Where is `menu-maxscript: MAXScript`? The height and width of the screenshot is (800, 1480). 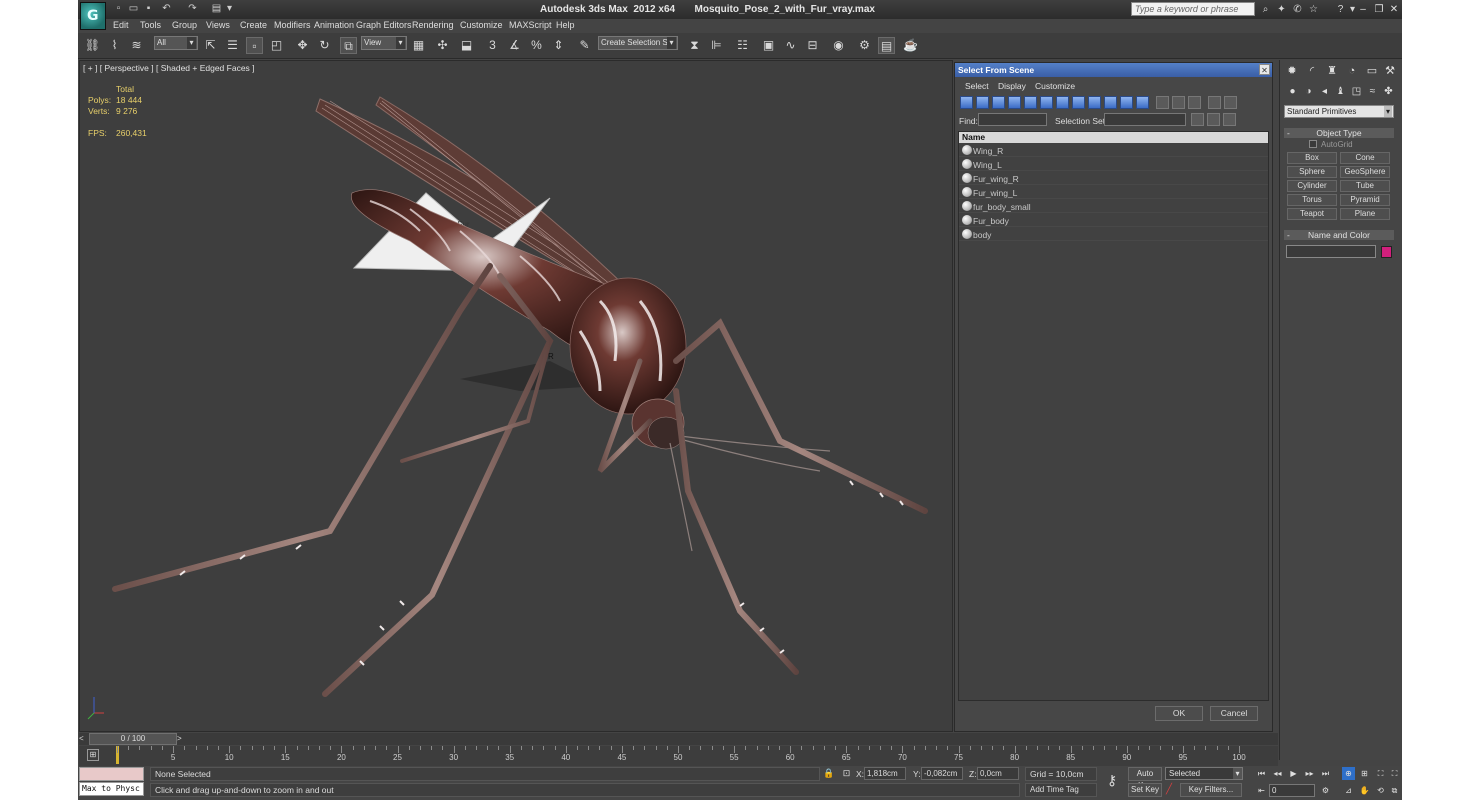
menu-maxscript: MAXScript is located at coordinates (530, 25).